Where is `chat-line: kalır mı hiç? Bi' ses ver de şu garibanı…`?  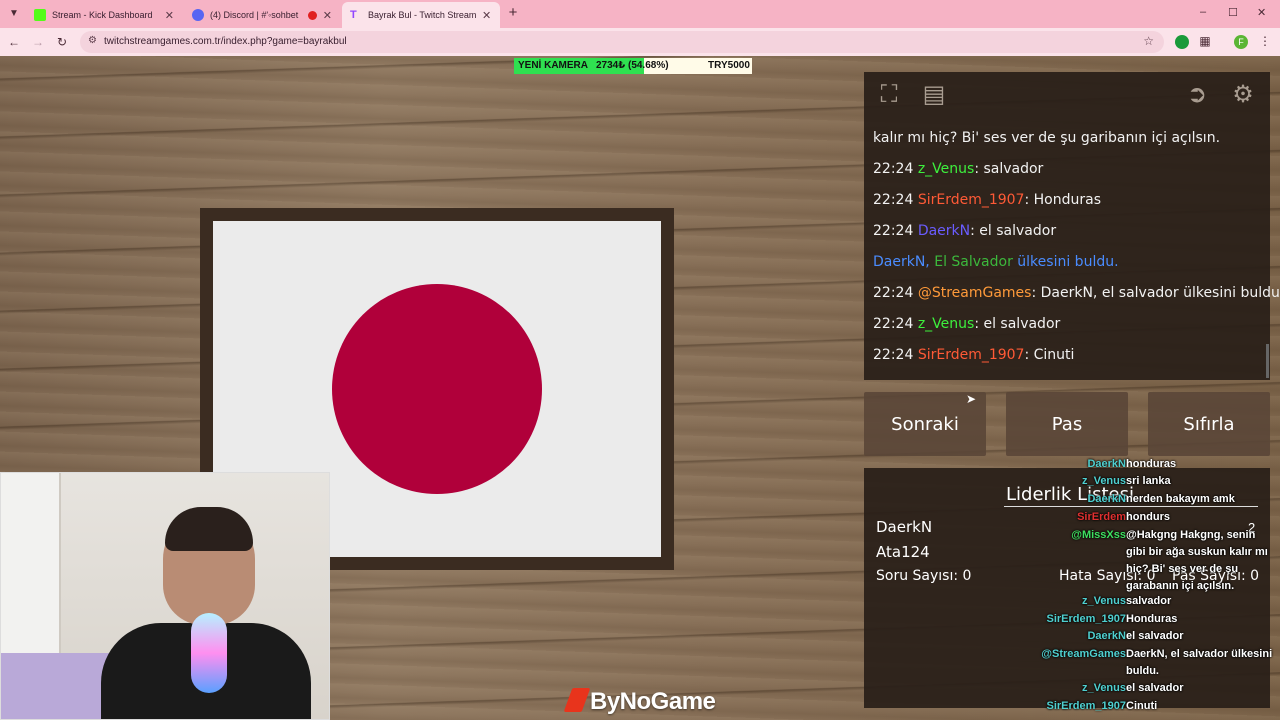
chat-line: kalır mı hiç? Bi' ses ver de şu garibanı… is located at coordinates (1068, 145).